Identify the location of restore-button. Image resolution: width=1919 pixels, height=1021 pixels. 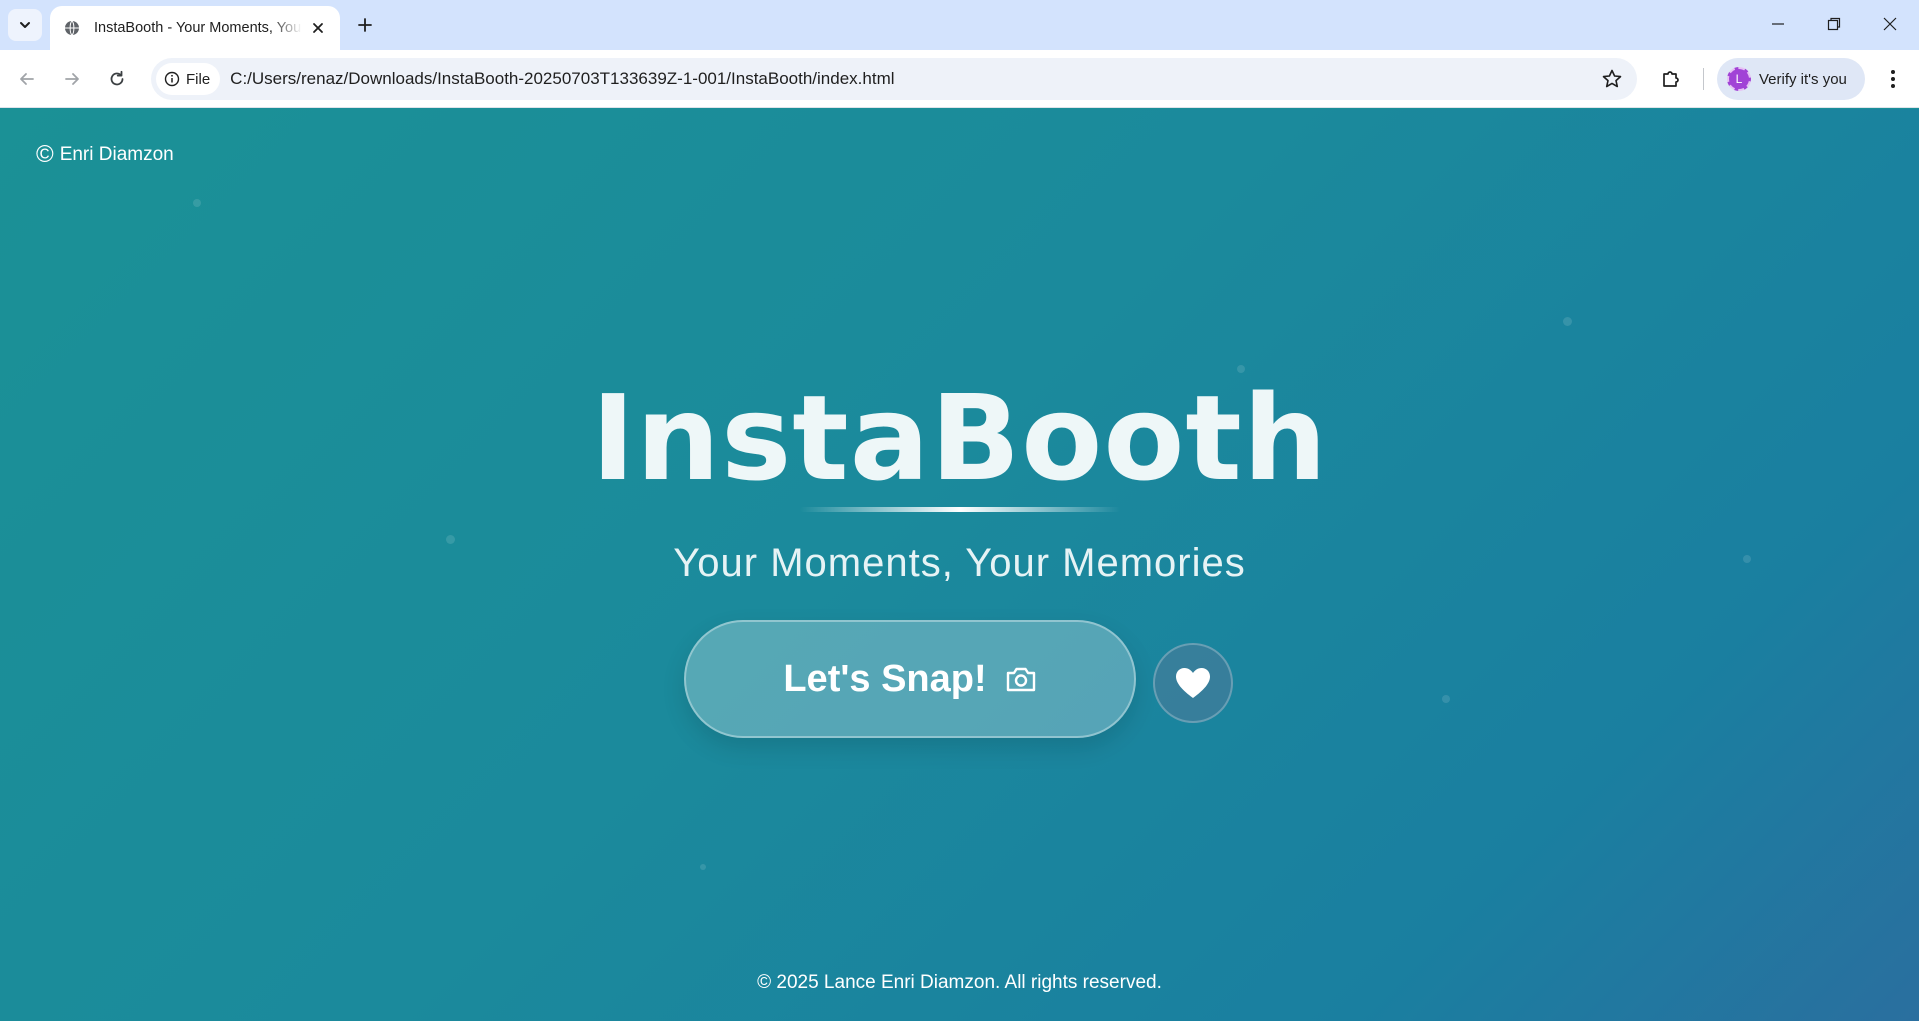
(1834, 24).